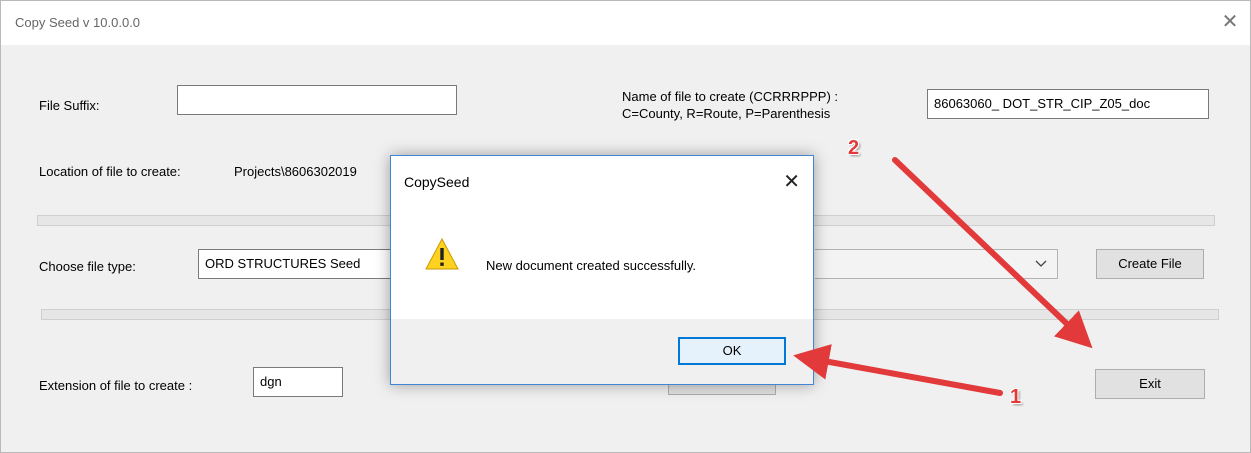 The height and width of the screenshot is (453, 1251). I want to click on extension-input: dgn, so click(298, 382).